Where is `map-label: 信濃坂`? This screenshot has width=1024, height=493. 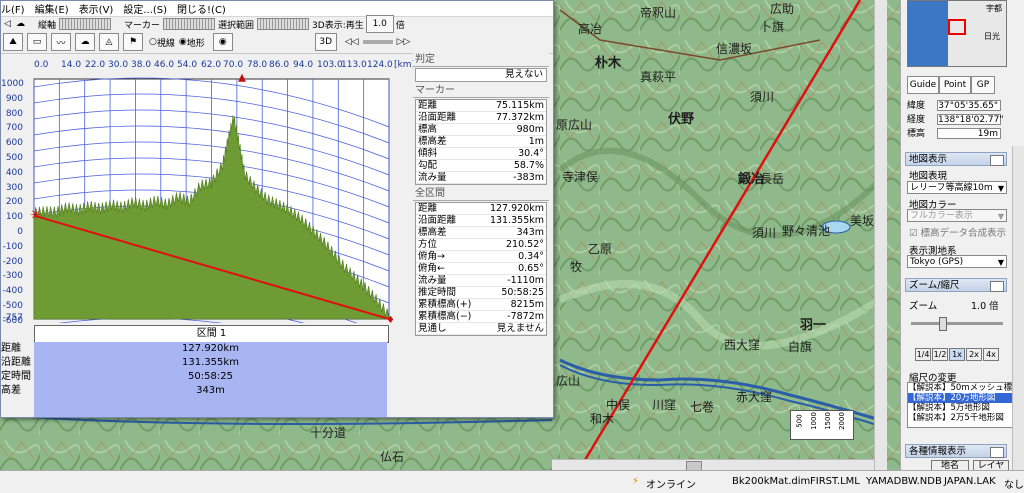 map-label: 信濃坂 is located at coordinates (734, 49).